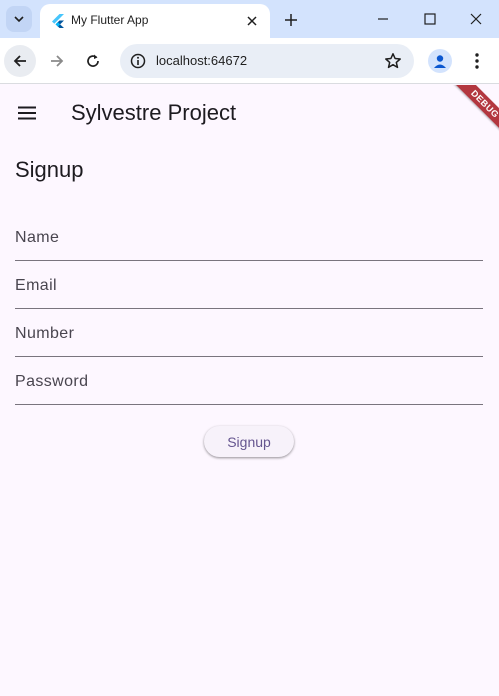  I want to click on browser-toolbar: localhost:64672, so click(249, 61).